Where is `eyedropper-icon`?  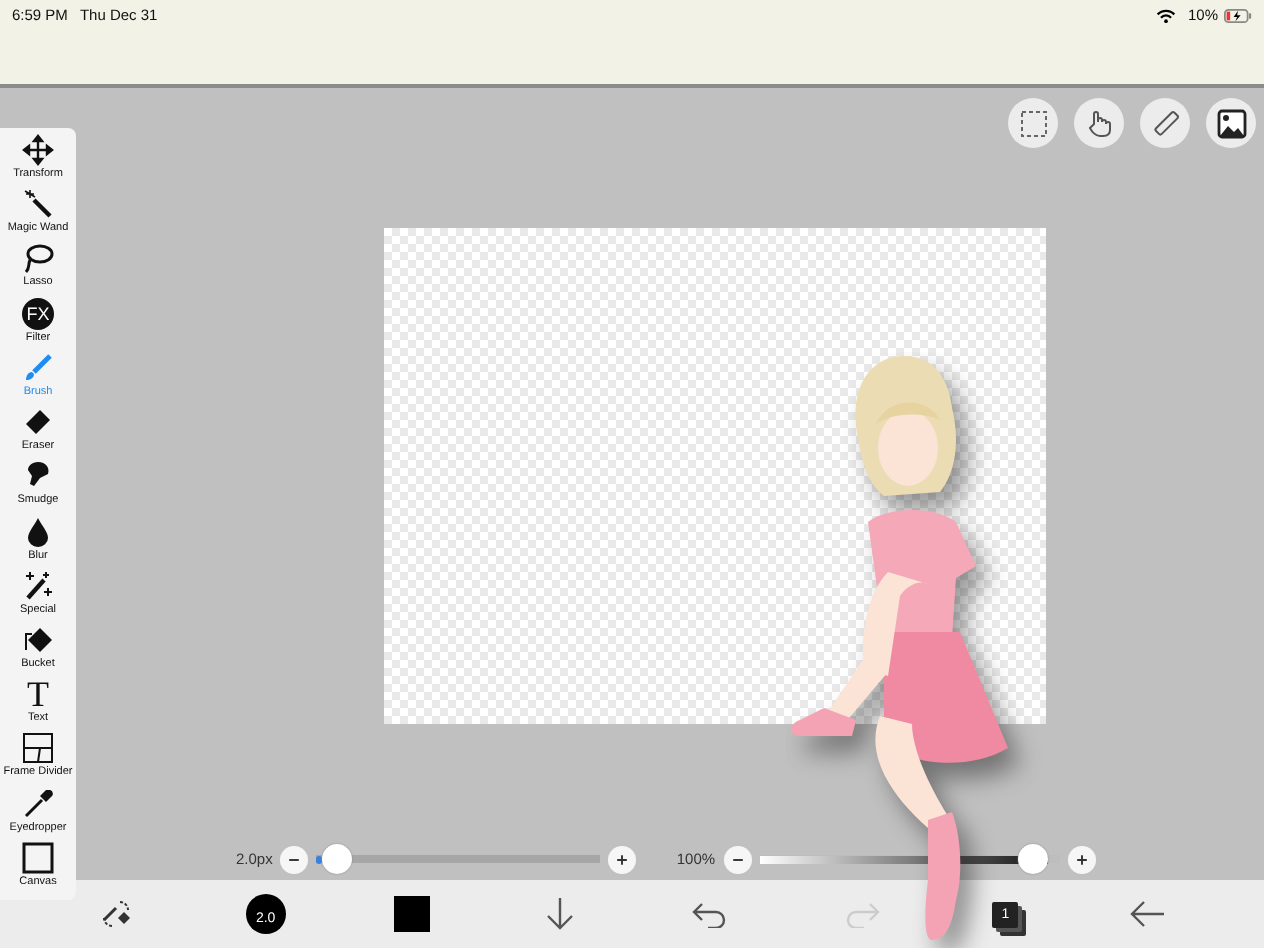 eyedropper-icon is located at coordinates (38, 803).